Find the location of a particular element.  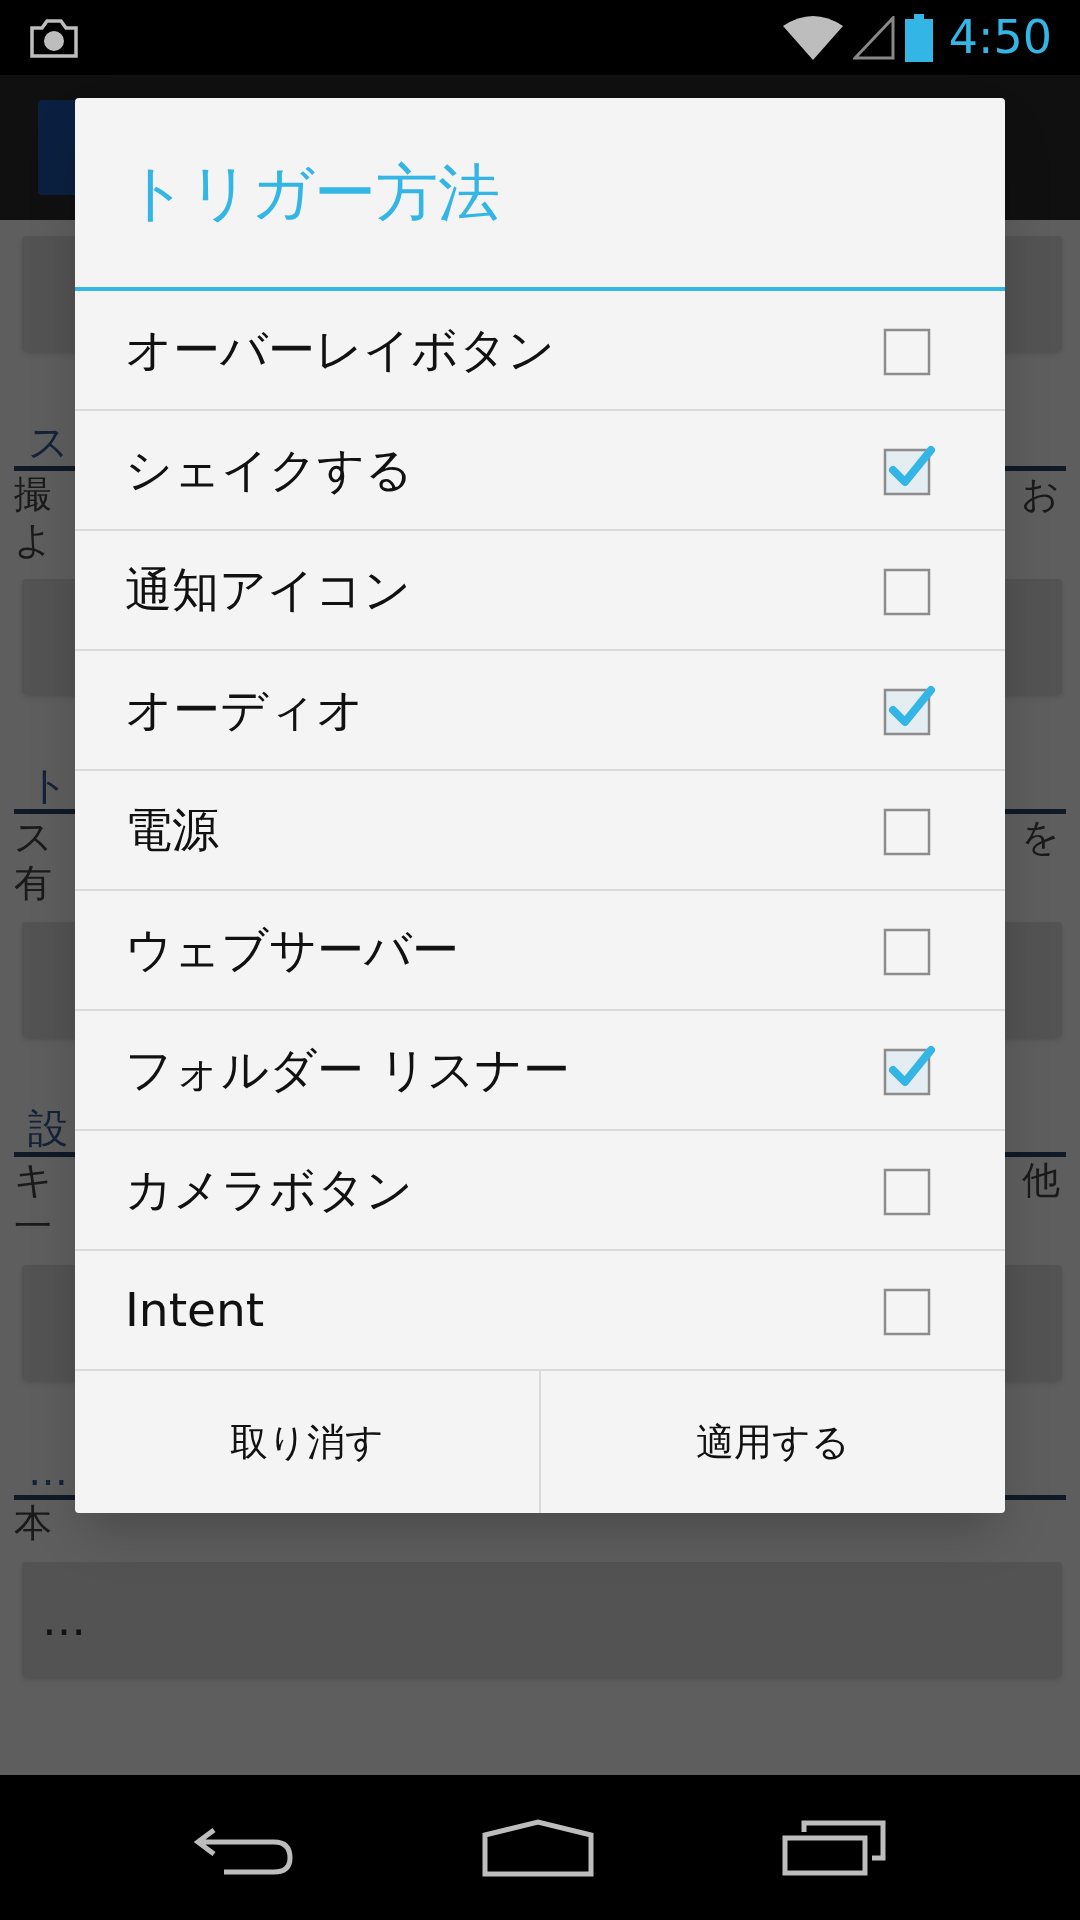

option-row: Intent is located at coordinates (540, 1311).